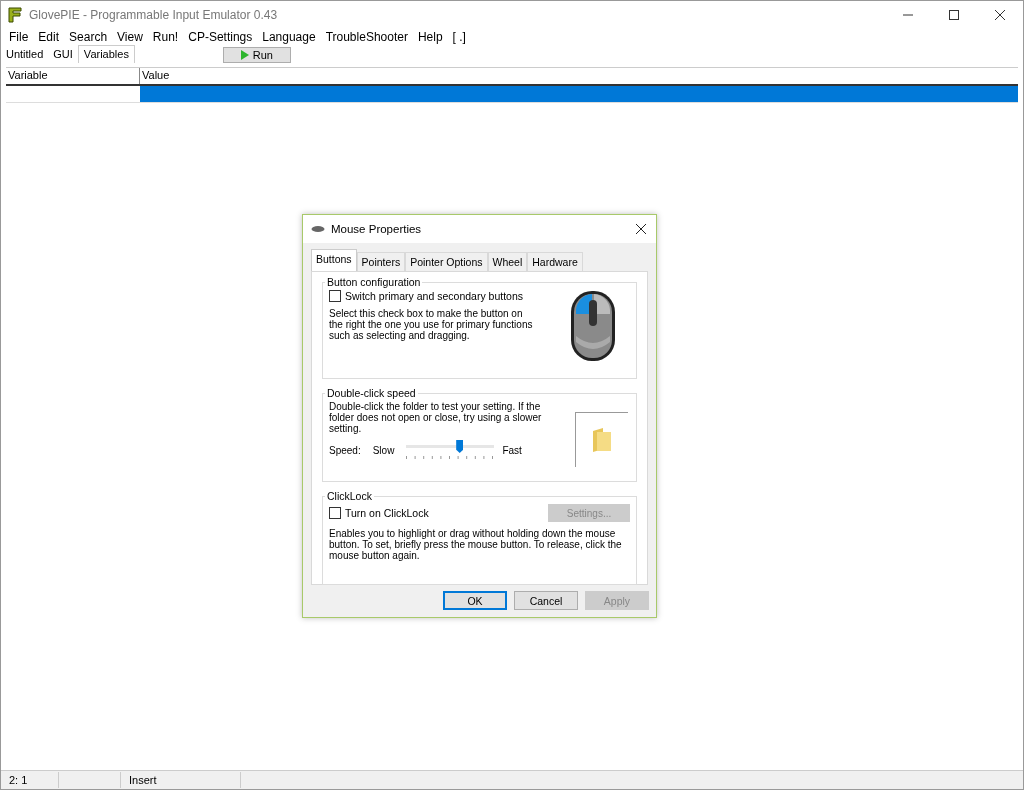 The image size is (1024, 790). Describe the element at coordinates (244, 55) in the screenshot. I see `play-icon` at that location.